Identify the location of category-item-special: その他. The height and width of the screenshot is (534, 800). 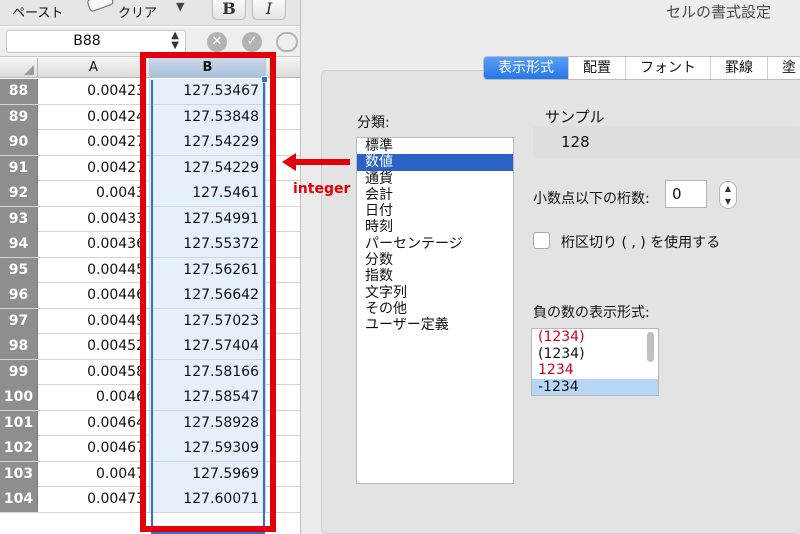
(435, 309).